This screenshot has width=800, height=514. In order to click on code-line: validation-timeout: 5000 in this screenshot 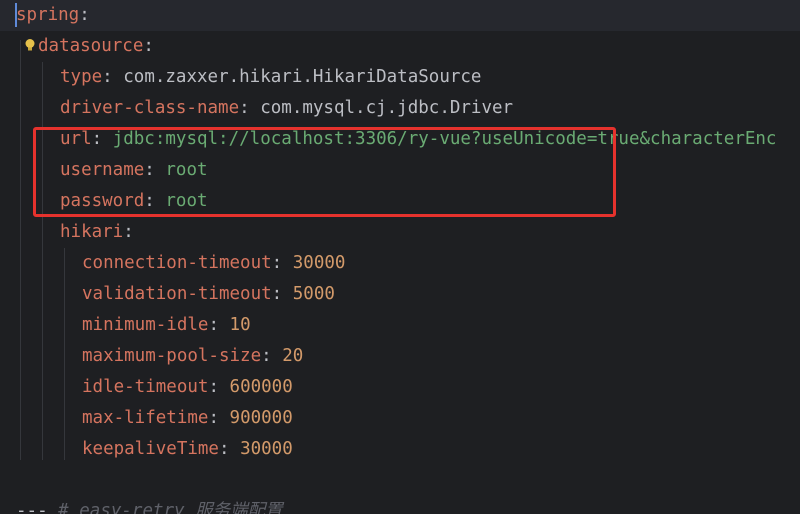, I will do `click(208, 294)`.